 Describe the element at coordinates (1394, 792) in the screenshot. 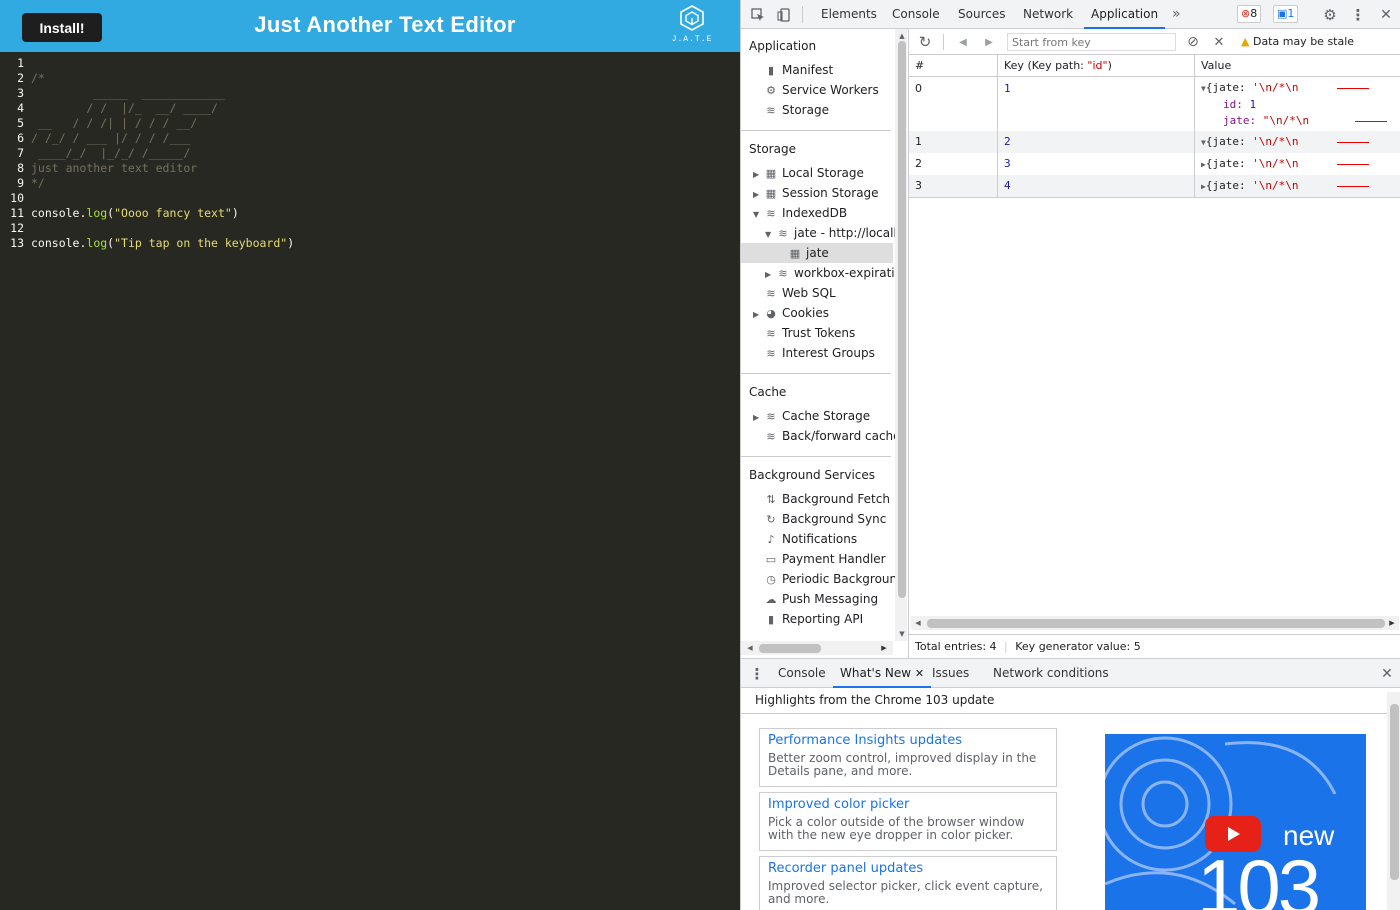

I see `drawer-scroll-thumb` at that location.